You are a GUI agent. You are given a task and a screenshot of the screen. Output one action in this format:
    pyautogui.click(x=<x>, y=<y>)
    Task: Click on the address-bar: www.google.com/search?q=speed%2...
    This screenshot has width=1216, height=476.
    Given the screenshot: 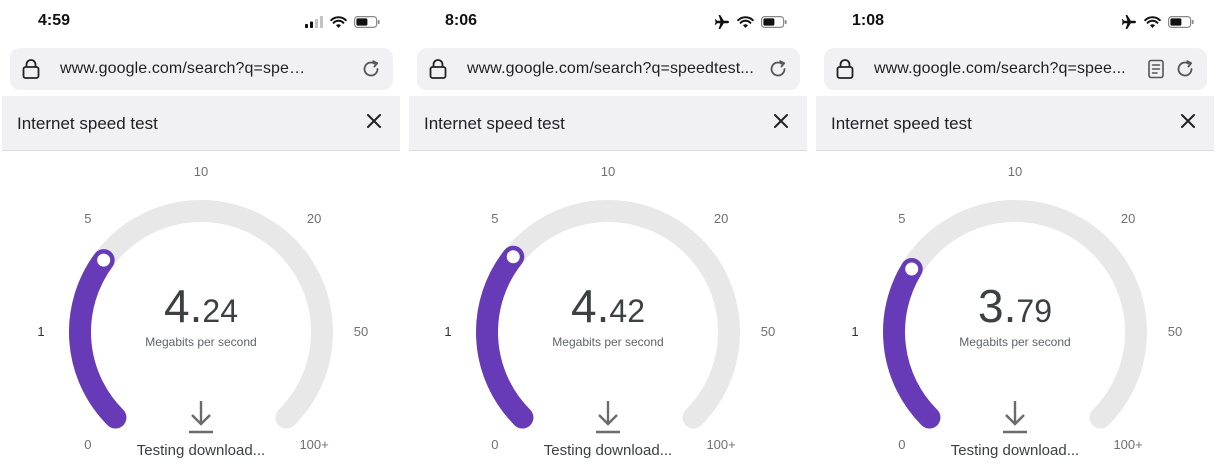 What is the action you would take?
    pyautogui.click(x=201, y=69)
    